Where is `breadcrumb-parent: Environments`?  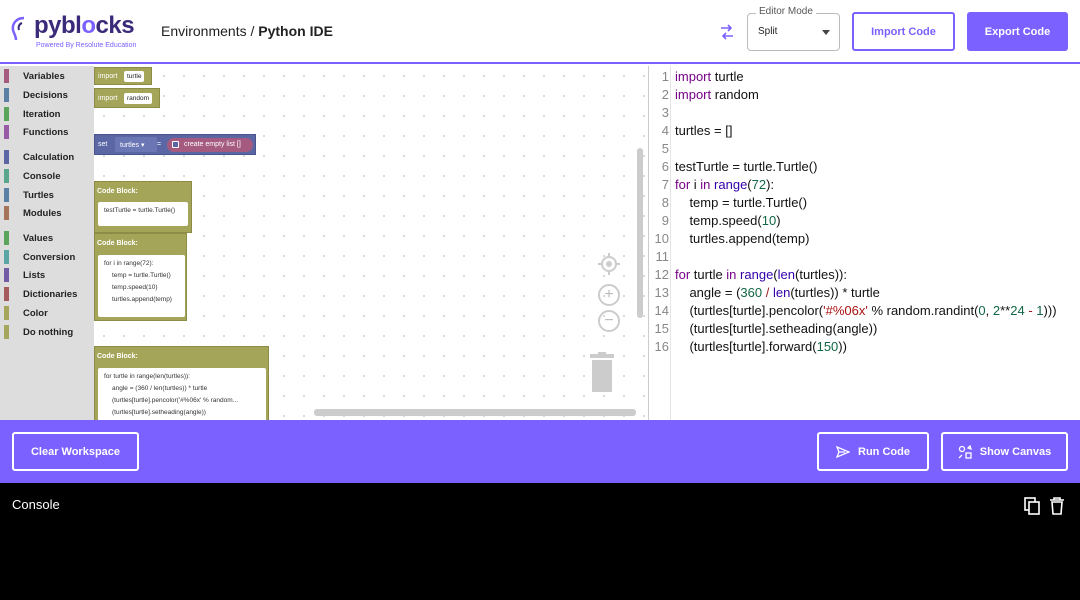
breadcrumb-parent: Environments is located at coordinates (204, 31).